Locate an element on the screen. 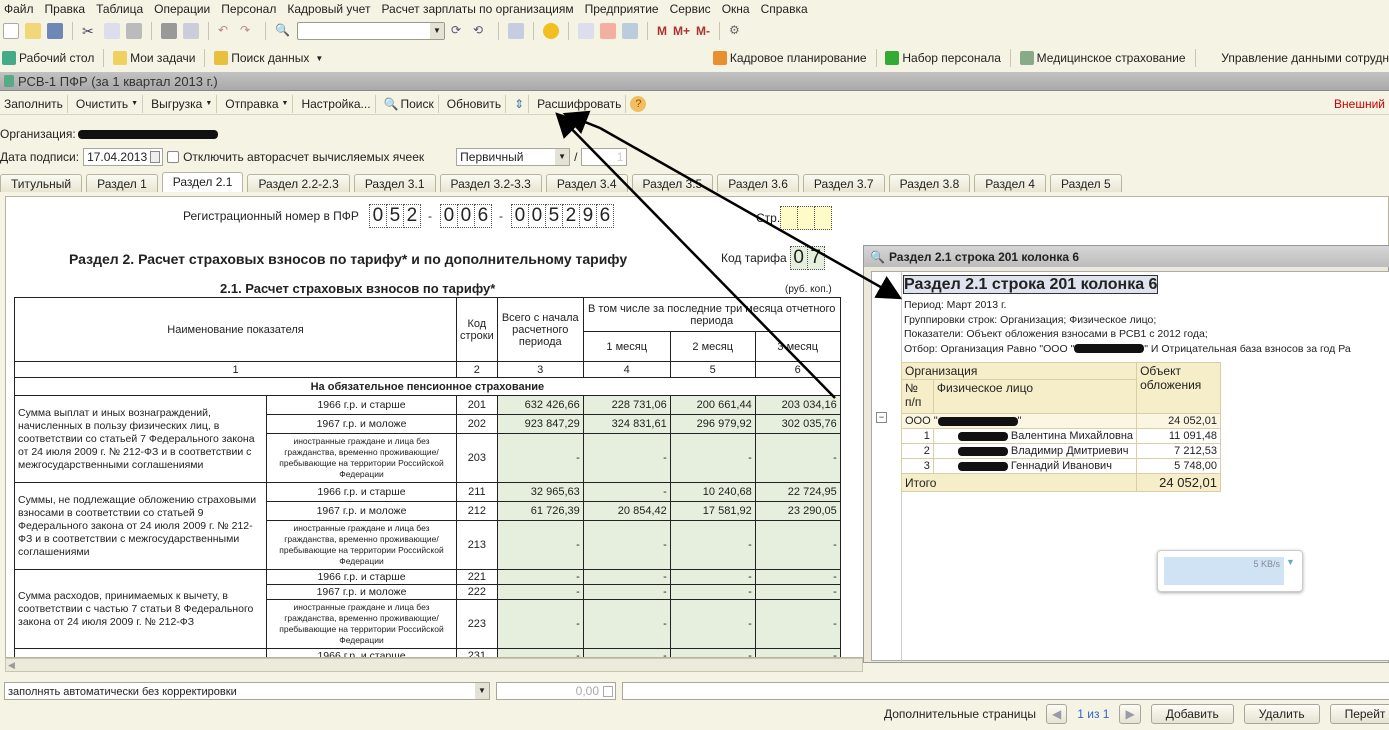 The height and width of the screenshot is (730, 1389). search-input: ▼ is located at coordinates (371, 31).